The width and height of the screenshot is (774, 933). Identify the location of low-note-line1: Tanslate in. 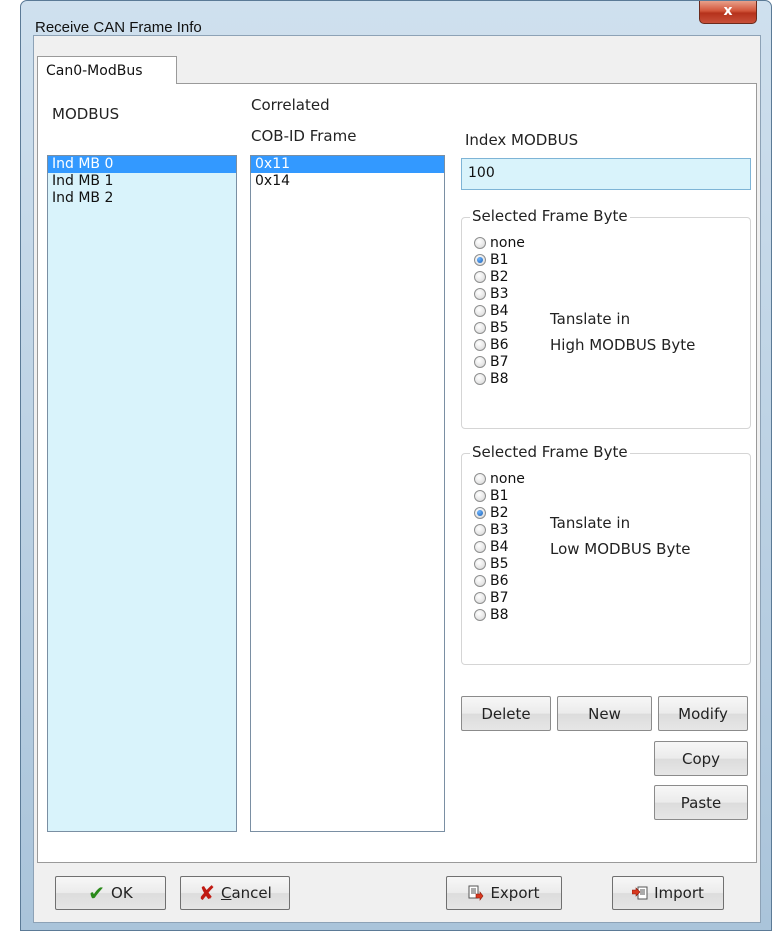
(590, 523).